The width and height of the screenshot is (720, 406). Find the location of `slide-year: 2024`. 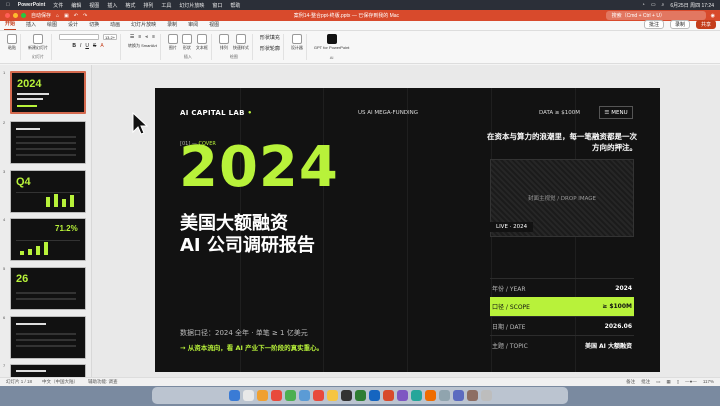

slide-year: 2024 is located at coordinates (259, 168).